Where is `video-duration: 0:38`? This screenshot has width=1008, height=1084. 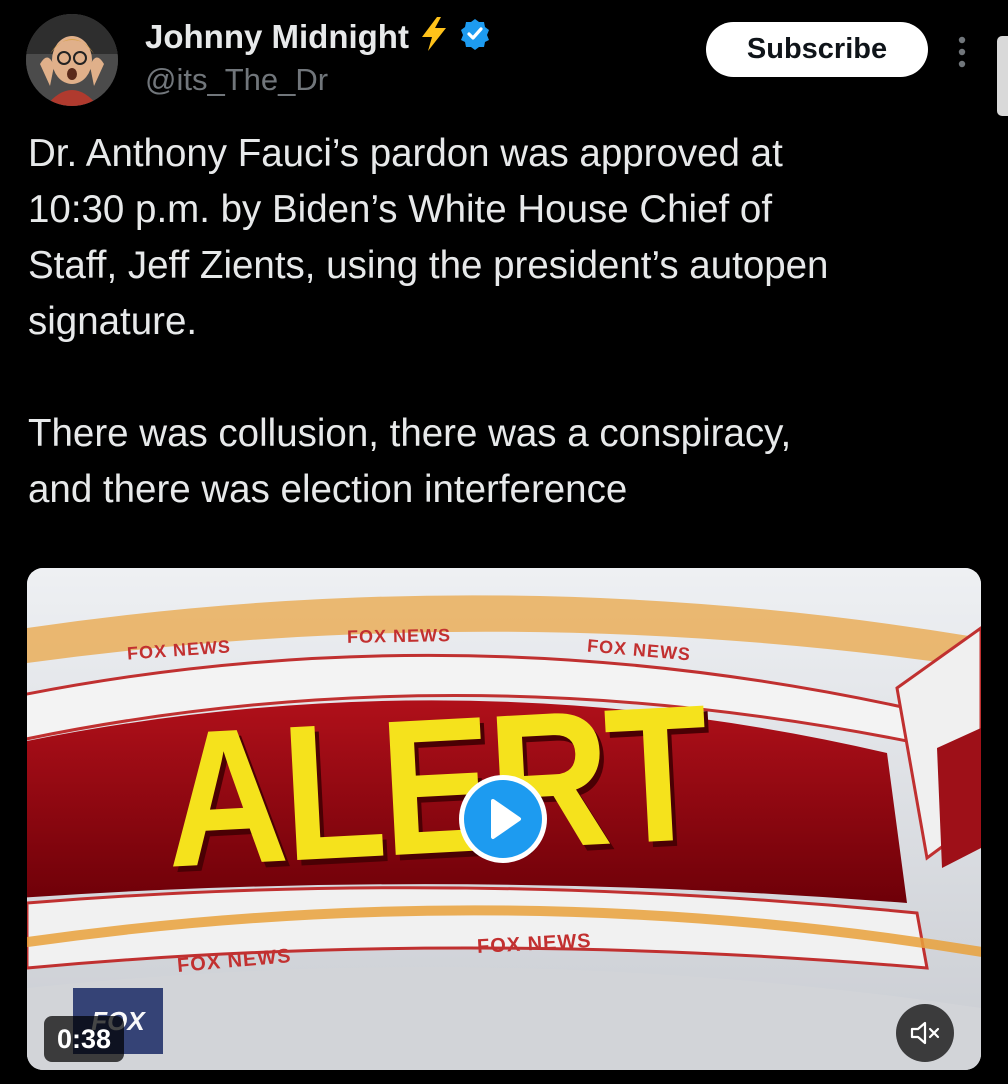
video-duration: 0:38 is located at coordinates (84, 1039).